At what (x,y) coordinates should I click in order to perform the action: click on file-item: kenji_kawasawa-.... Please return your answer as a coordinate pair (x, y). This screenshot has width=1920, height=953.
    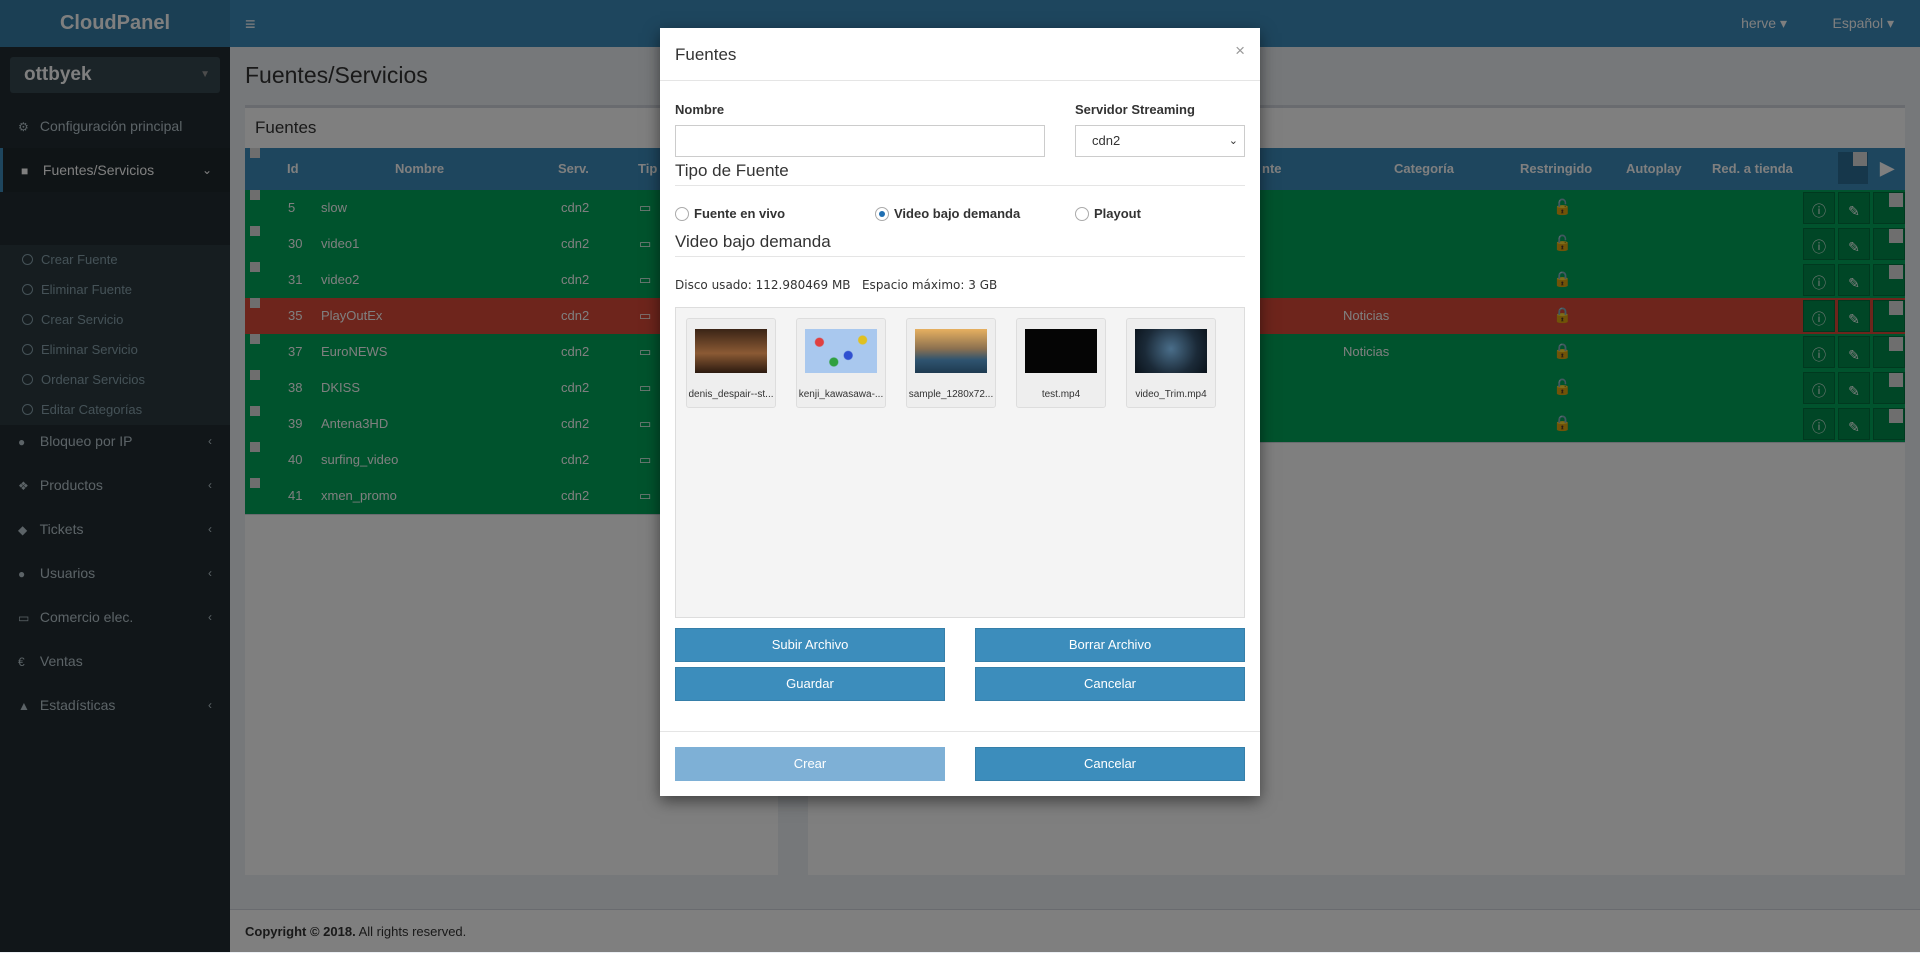
    Looking at the image, I should click on (841, 363).